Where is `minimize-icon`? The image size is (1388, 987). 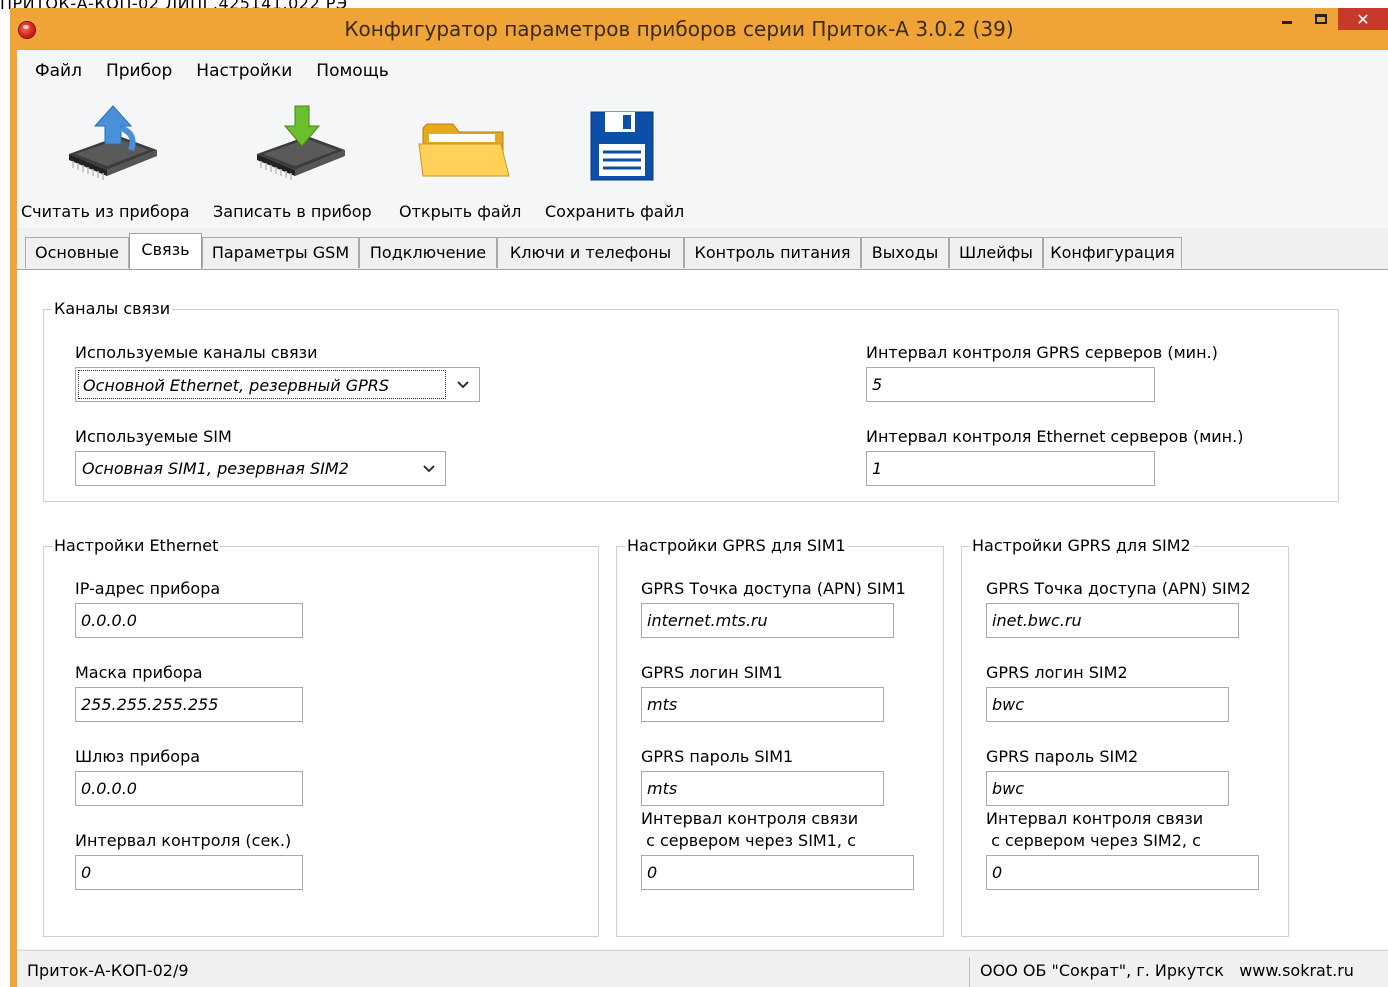 minimize-icon is located at coordinates (1287, 22).